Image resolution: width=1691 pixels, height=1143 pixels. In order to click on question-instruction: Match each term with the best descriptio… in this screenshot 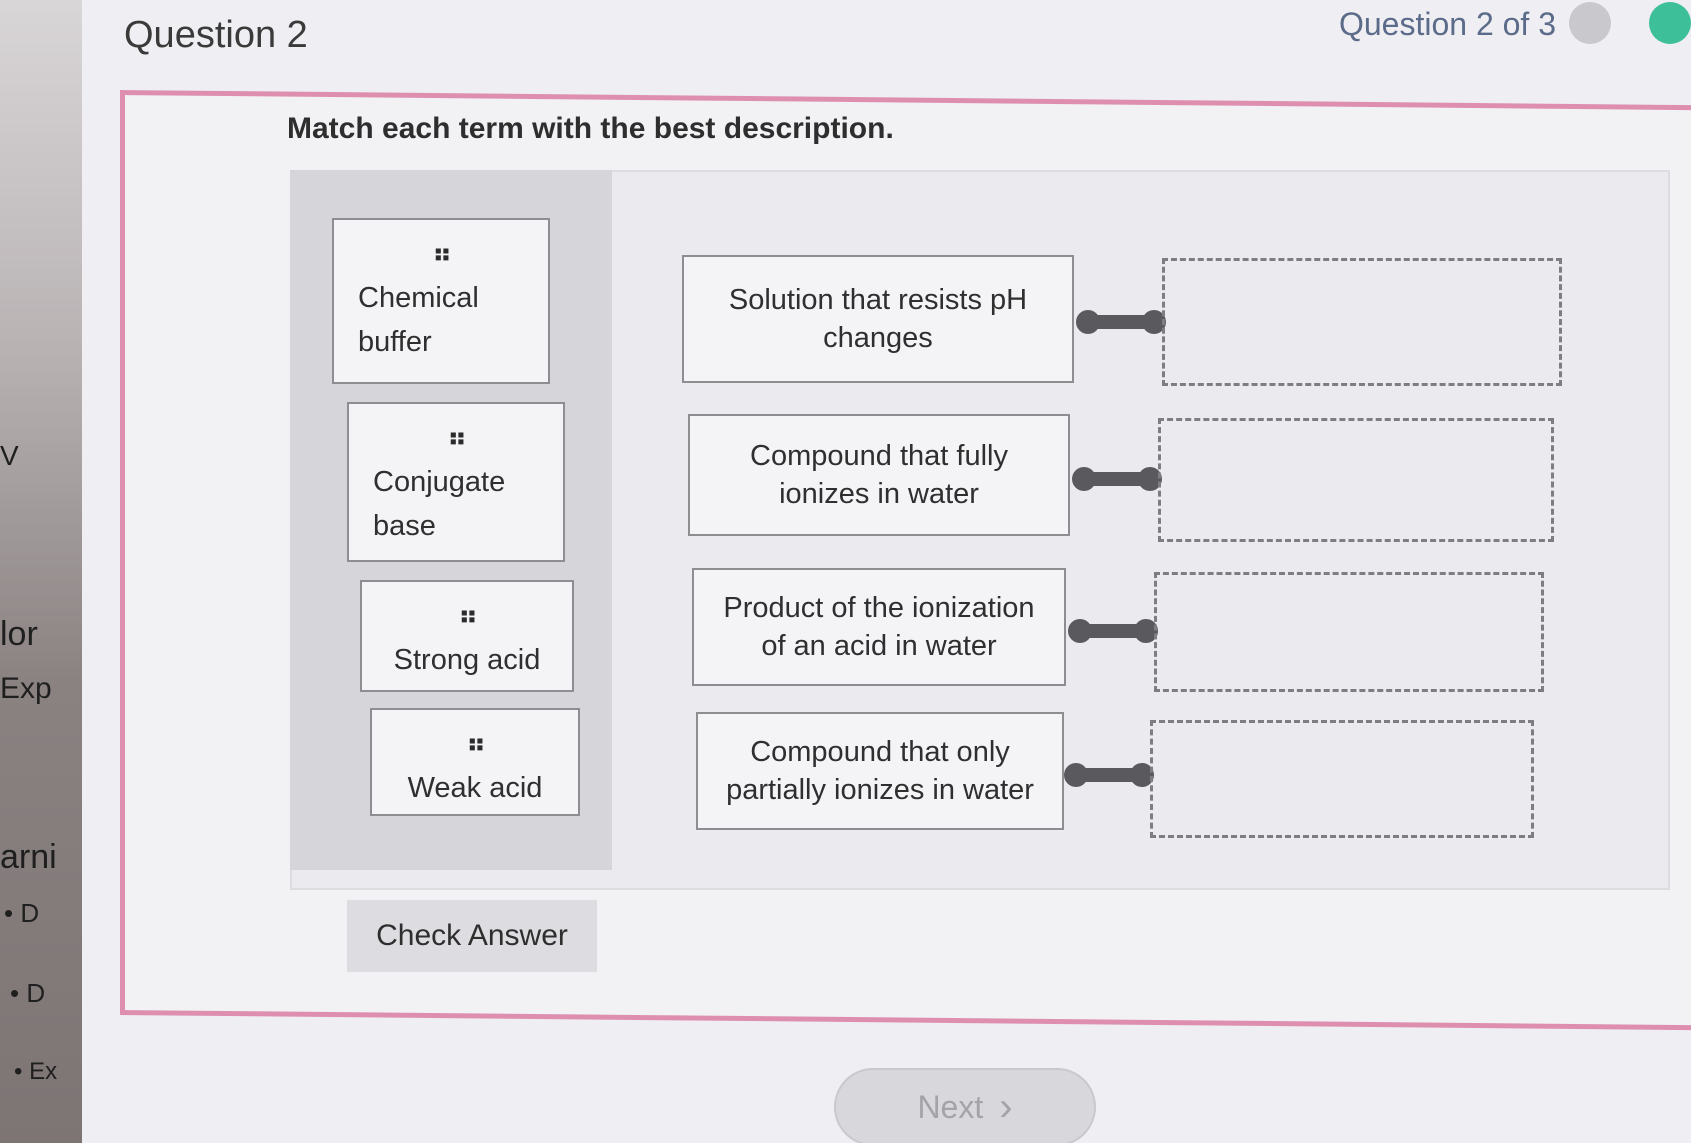, I will do `click(590, 128)`.